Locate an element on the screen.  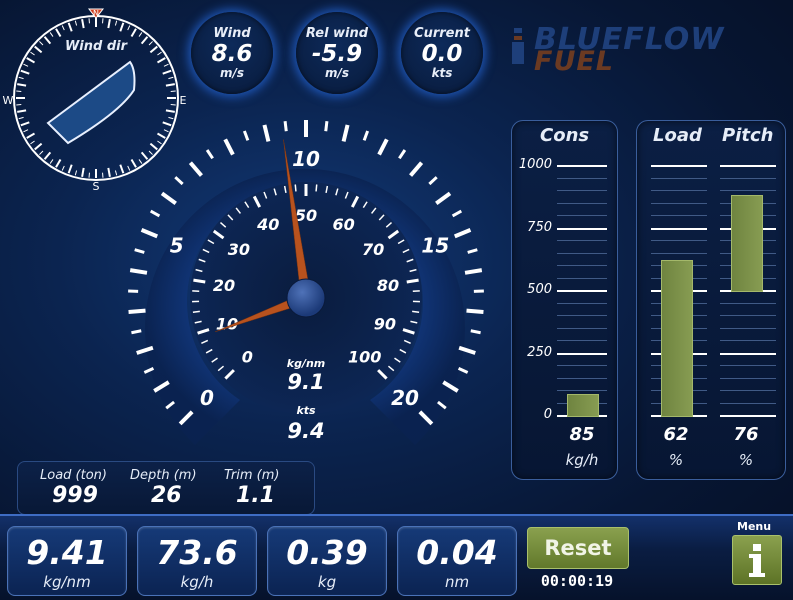
inner-scale-label: 80 is located at coordinates (388, 285).